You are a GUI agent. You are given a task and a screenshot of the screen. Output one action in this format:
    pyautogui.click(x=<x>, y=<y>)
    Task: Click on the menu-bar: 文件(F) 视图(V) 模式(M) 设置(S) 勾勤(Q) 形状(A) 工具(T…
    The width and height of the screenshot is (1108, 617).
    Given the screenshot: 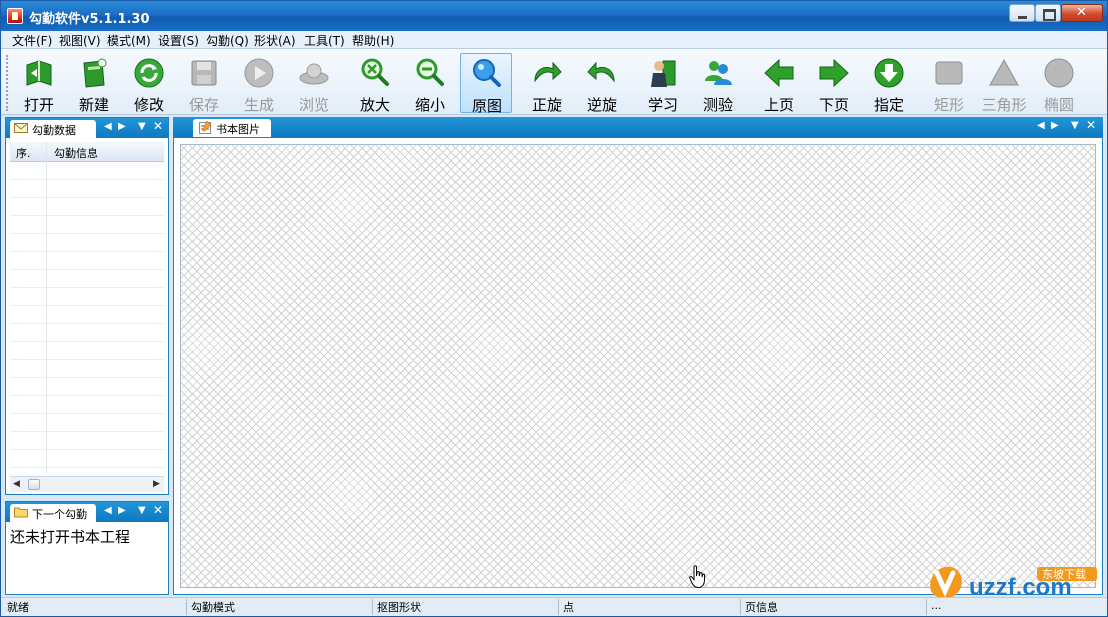 What is the action you would take?
    pyautogui.click(x=554, y=40)
    